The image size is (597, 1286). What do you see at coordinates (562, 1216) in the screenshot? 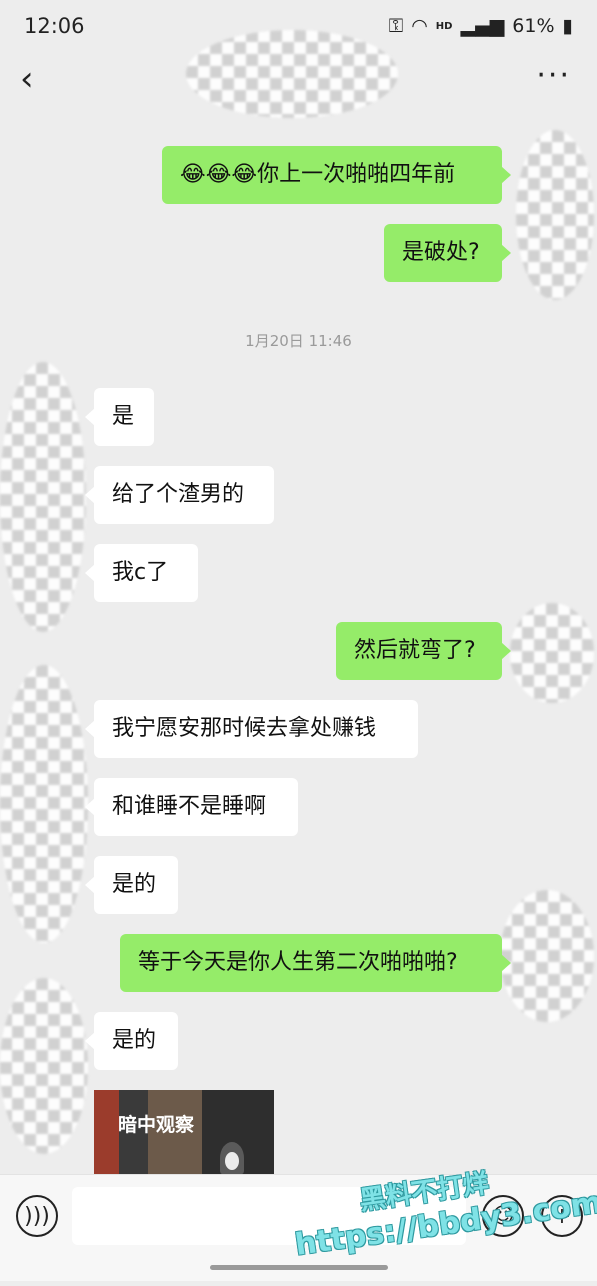
I see `plus-icon: +` at bounding box center [562, 1216].